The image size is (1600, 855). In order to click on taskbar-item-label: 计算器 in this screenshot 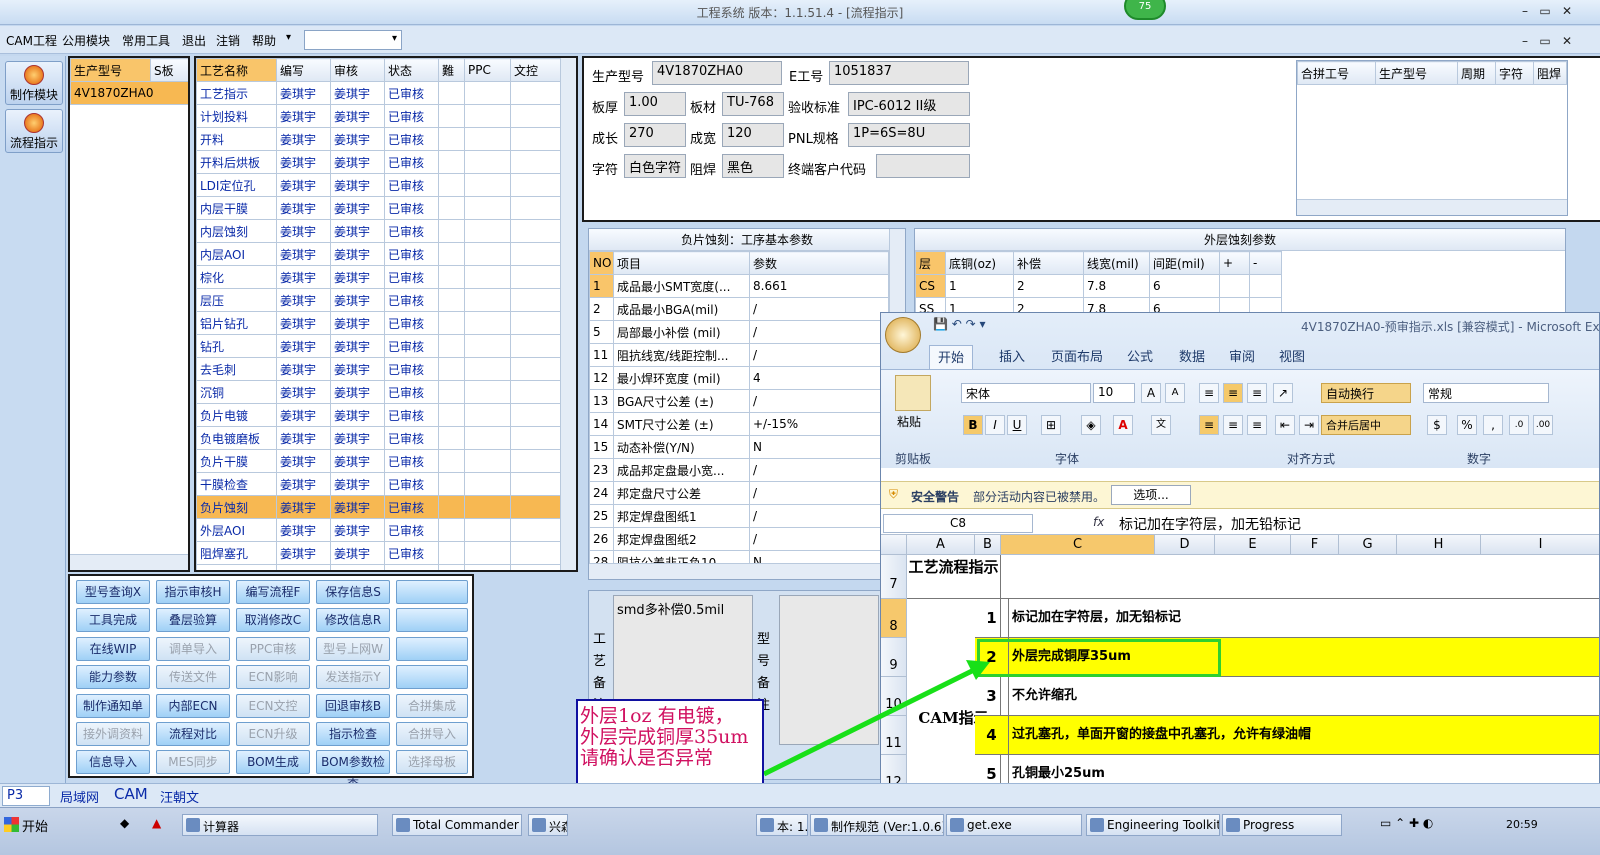, I will do `click(221, 827)`.